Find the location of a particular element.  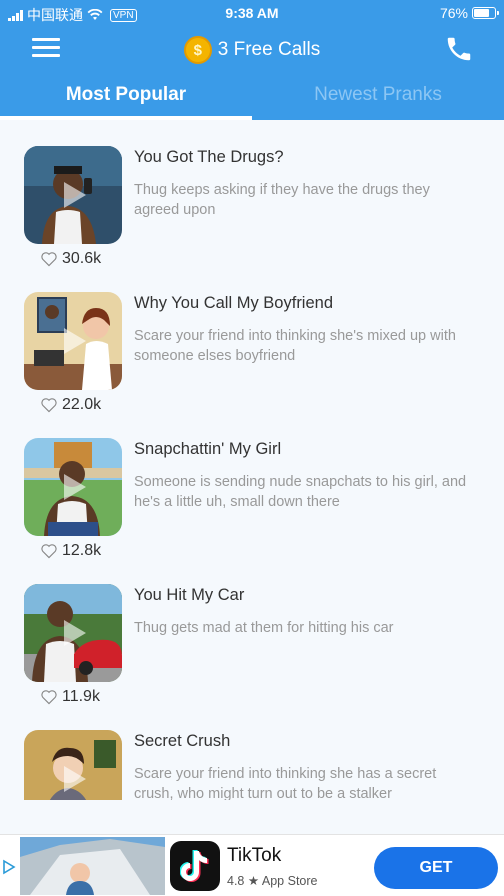

prank-title: Secret Crush is located at coordinates (182, 741).